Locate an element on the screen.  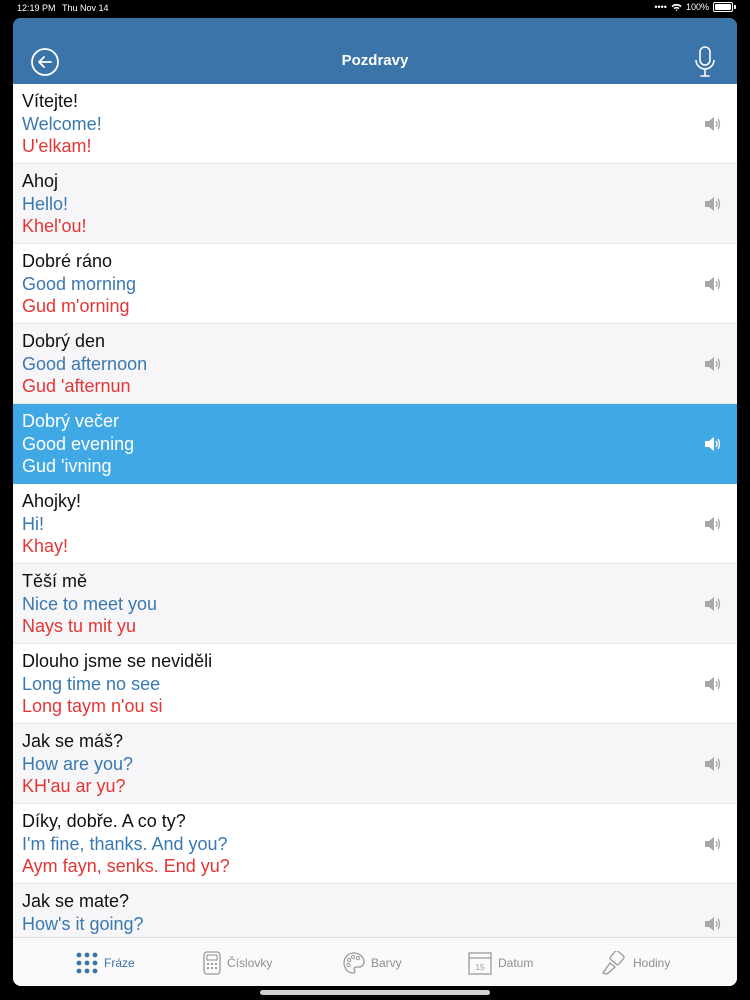
palette-icon is located at coordinates (354, 962).